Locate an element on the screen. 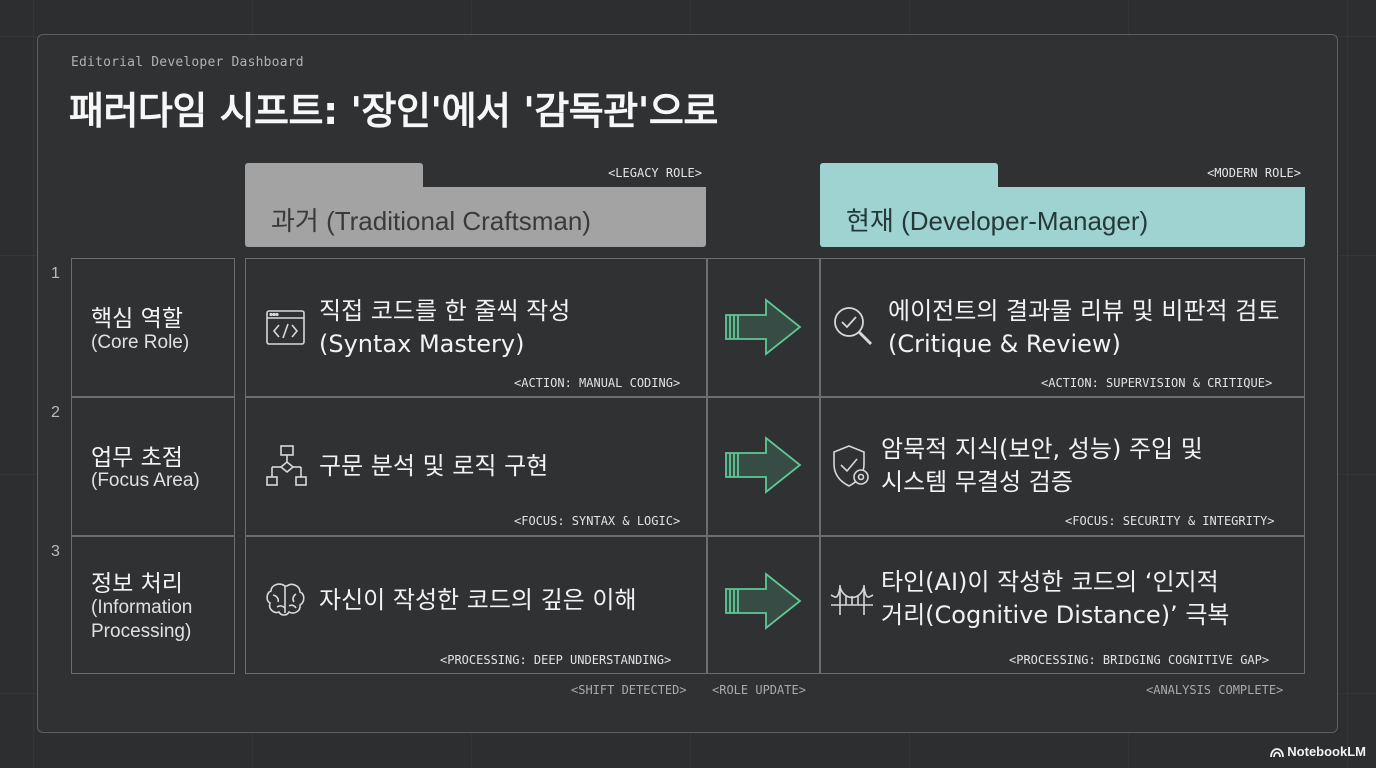 The image size is (1376, 768). notebooklm-icon is located at coordinates (1277, 752).